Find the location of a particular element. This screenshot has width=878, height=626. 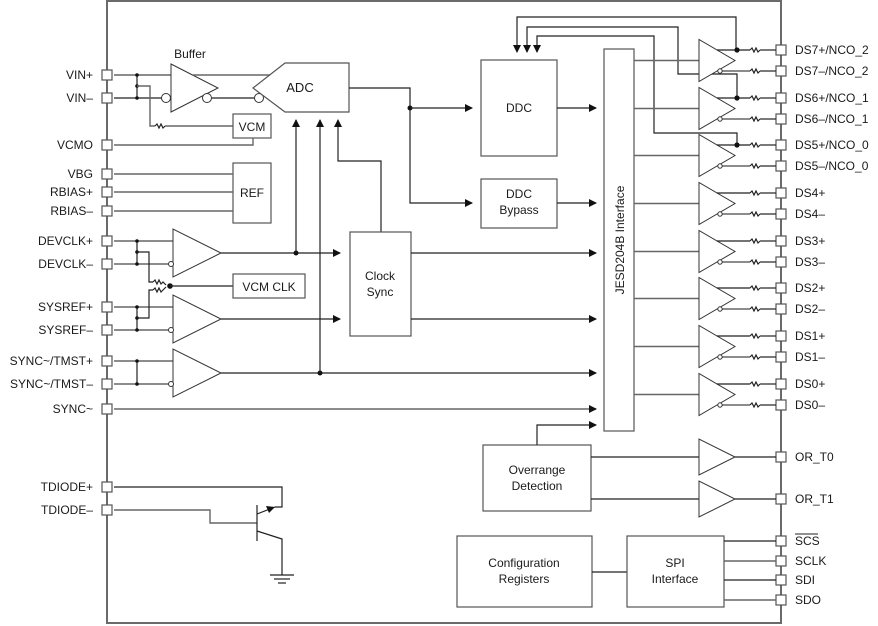

left-pin: RBIAS– is located at coordinates (81, 211).